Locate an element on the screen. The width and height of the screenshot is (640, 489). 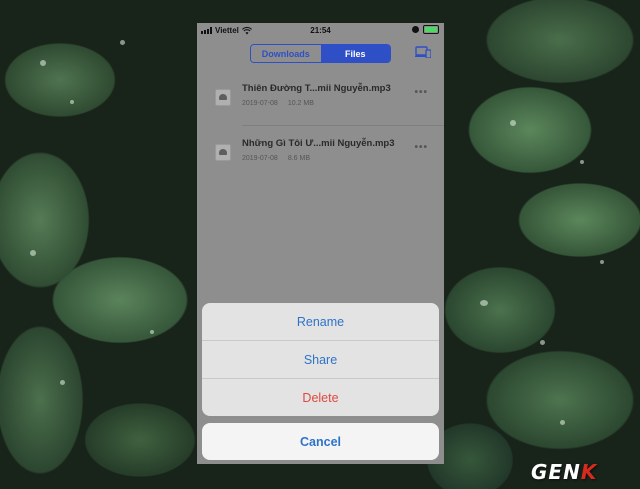
moon-icon is located at coordinates (415, 29).